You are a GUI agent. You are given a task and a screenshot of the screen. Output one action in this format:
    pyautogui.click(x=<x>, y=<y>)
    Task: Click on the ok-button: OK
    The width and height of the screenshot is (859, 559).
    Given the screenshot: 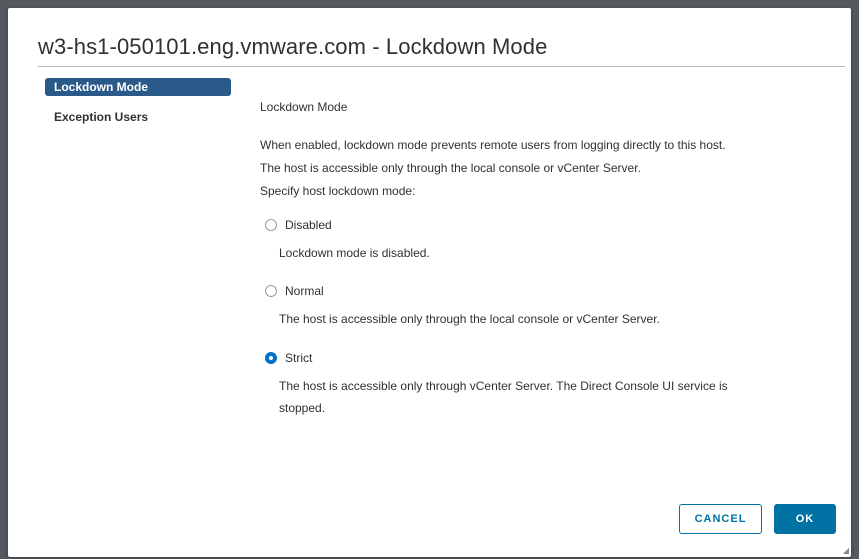 What is the action you would take?
    pyautogui.click(x=805, y=519)
    